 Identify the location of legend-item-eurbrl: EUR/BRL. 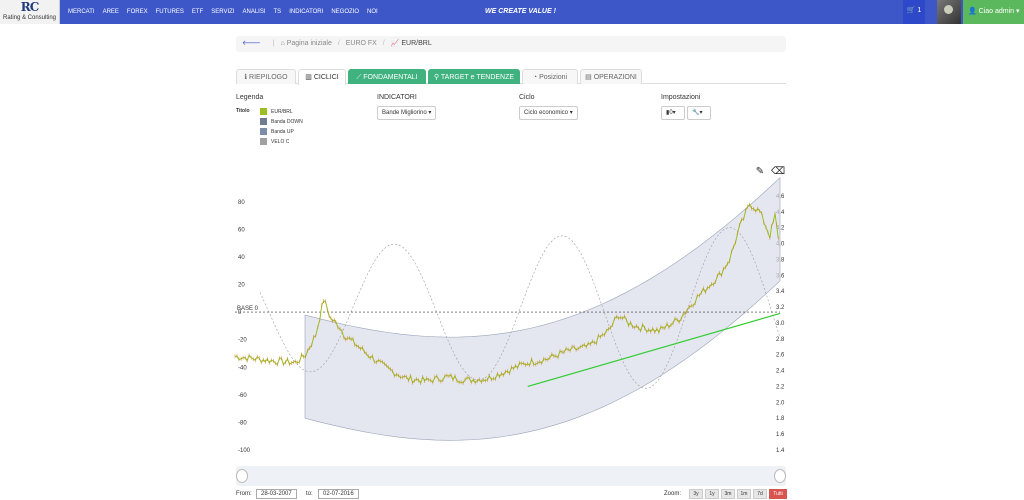
(276, 111).